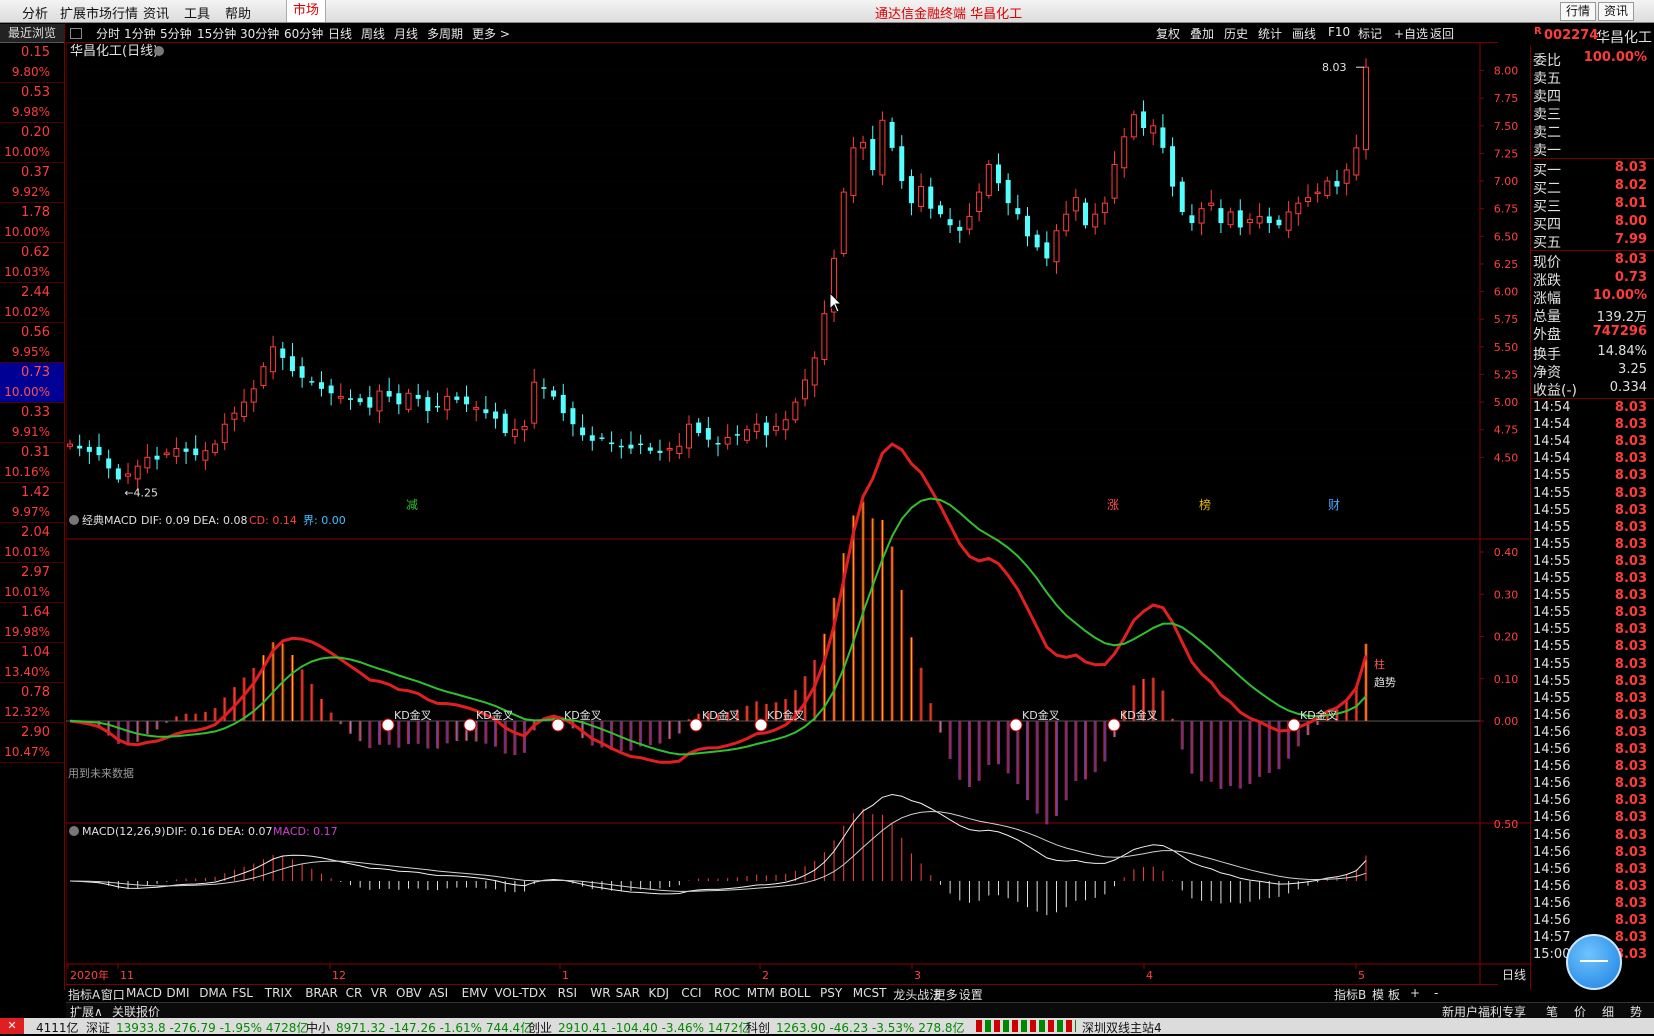  Describe the element at coordinates (156, 12) in the screenshot. I see `menu-news: 资讯` at that location.